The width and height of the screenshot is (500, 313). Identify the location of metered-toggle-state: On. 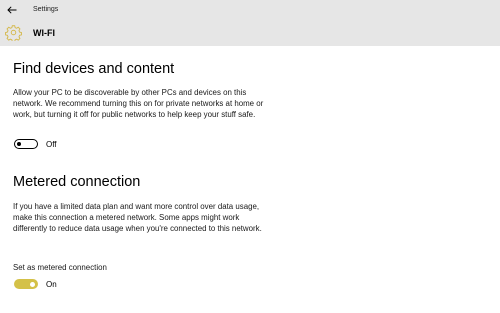
(51, 284).